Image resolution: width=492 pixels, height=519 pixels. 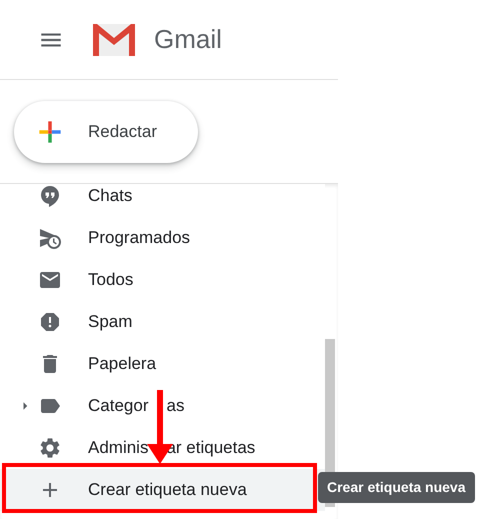 I want to click on tooltip: Crear etiqueta nueva, so click(x=396, y=487).